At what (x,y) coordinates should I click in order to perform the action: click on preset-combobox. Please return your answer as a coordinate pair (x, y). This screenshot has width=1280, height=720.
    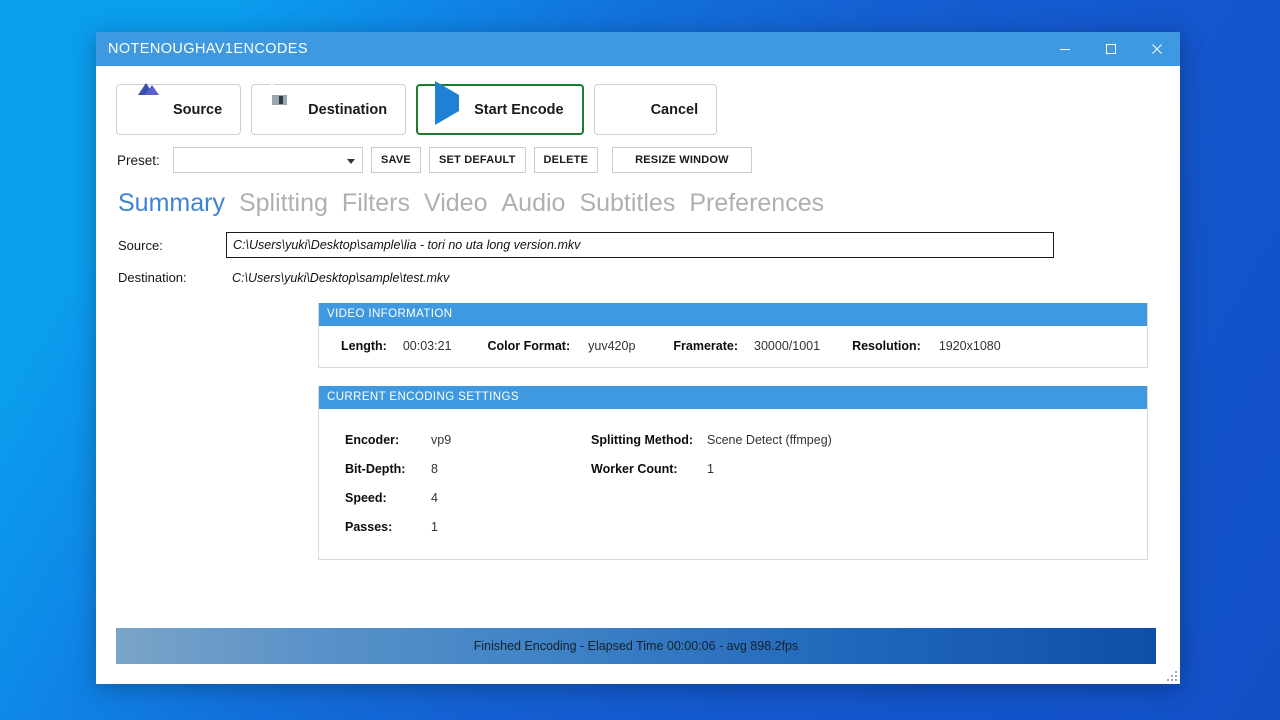
    Looking at the image, I should click on (268, 160).